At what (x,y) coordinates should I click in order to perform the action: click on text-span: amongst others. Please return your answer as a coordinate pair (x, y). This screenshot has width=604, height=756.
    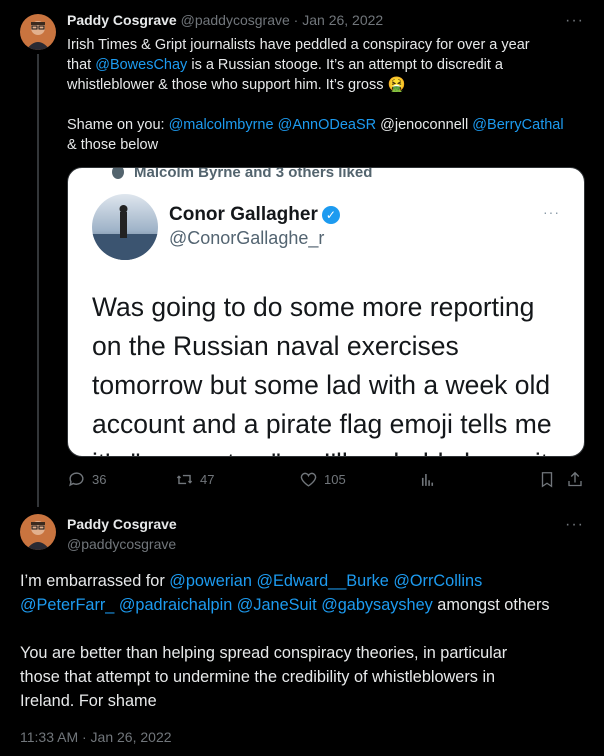
    Looking at the image, I should click on (491, 605).